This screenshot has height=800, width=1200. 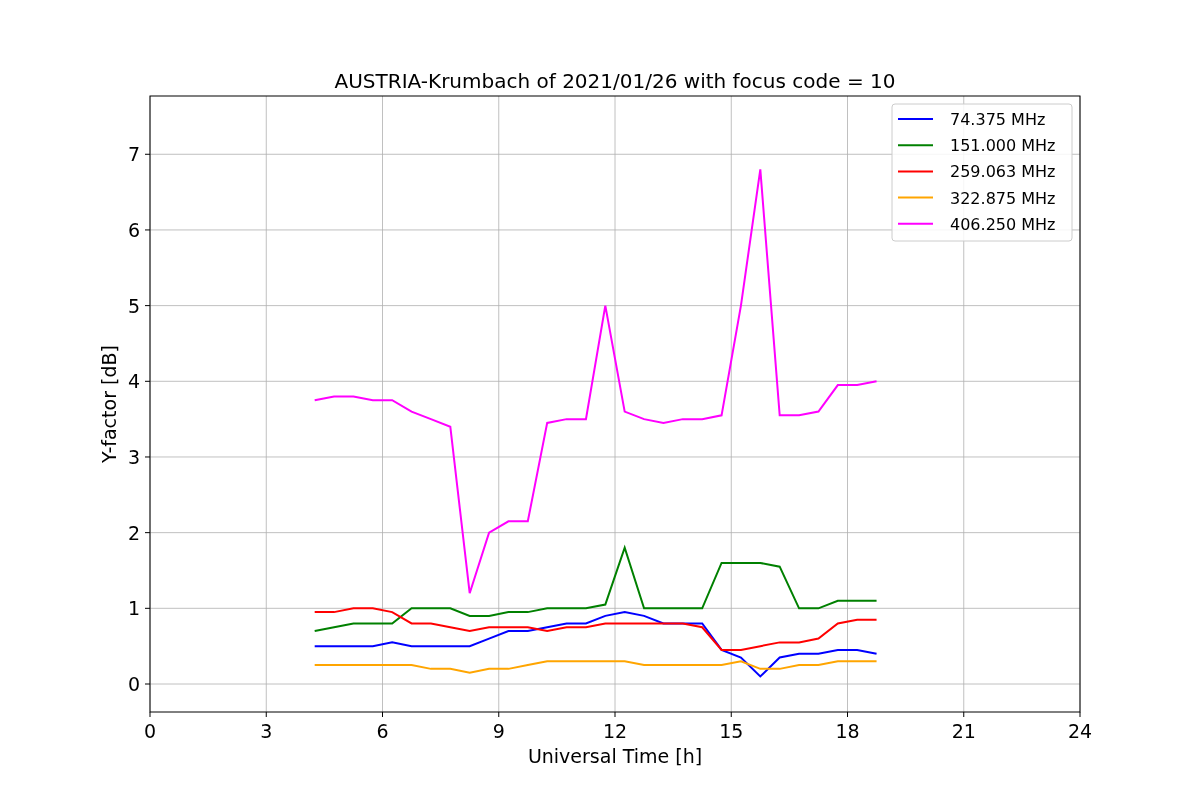 What do you see at coordinates (1003, 224) in the screenshot?
I see `legend-label: 406.250 MHz` at bounding box center [1003, 224].